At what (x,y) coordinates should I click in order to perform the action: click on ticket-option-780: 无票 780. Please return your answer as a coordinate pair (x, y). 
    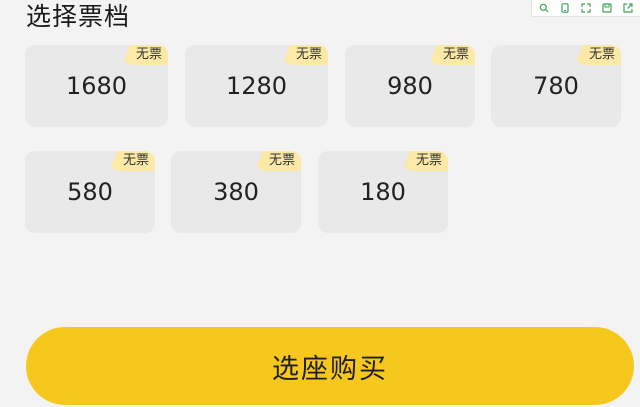
    Looking at the image, I should click on (556, 86).